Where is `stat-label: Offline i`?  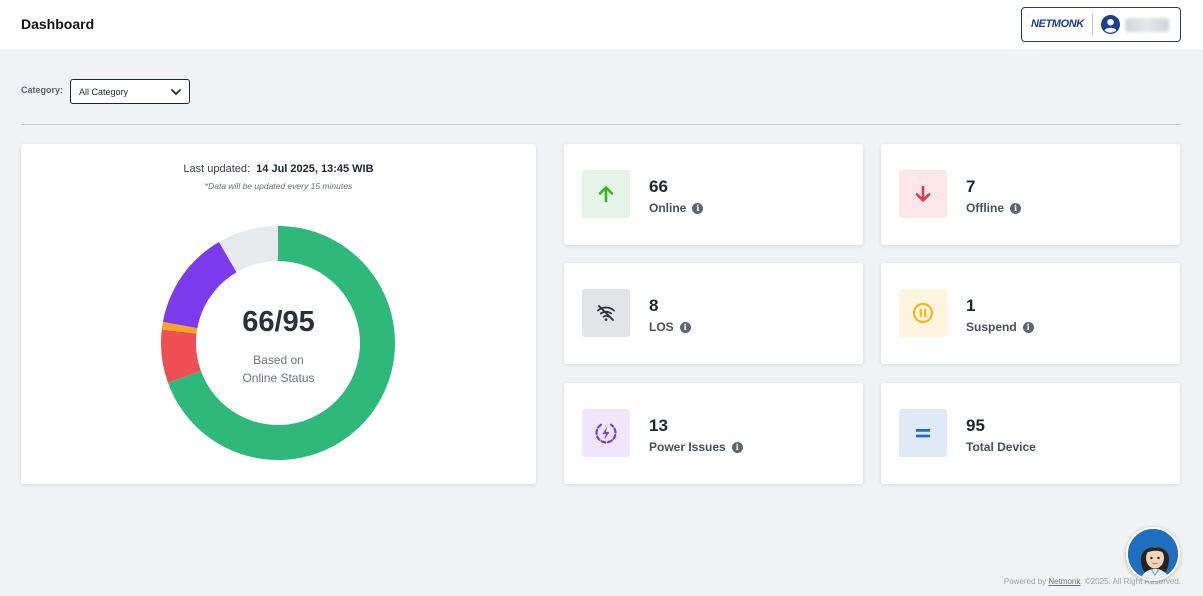 stat-label: Offline i is located at coordinates (993, 208).